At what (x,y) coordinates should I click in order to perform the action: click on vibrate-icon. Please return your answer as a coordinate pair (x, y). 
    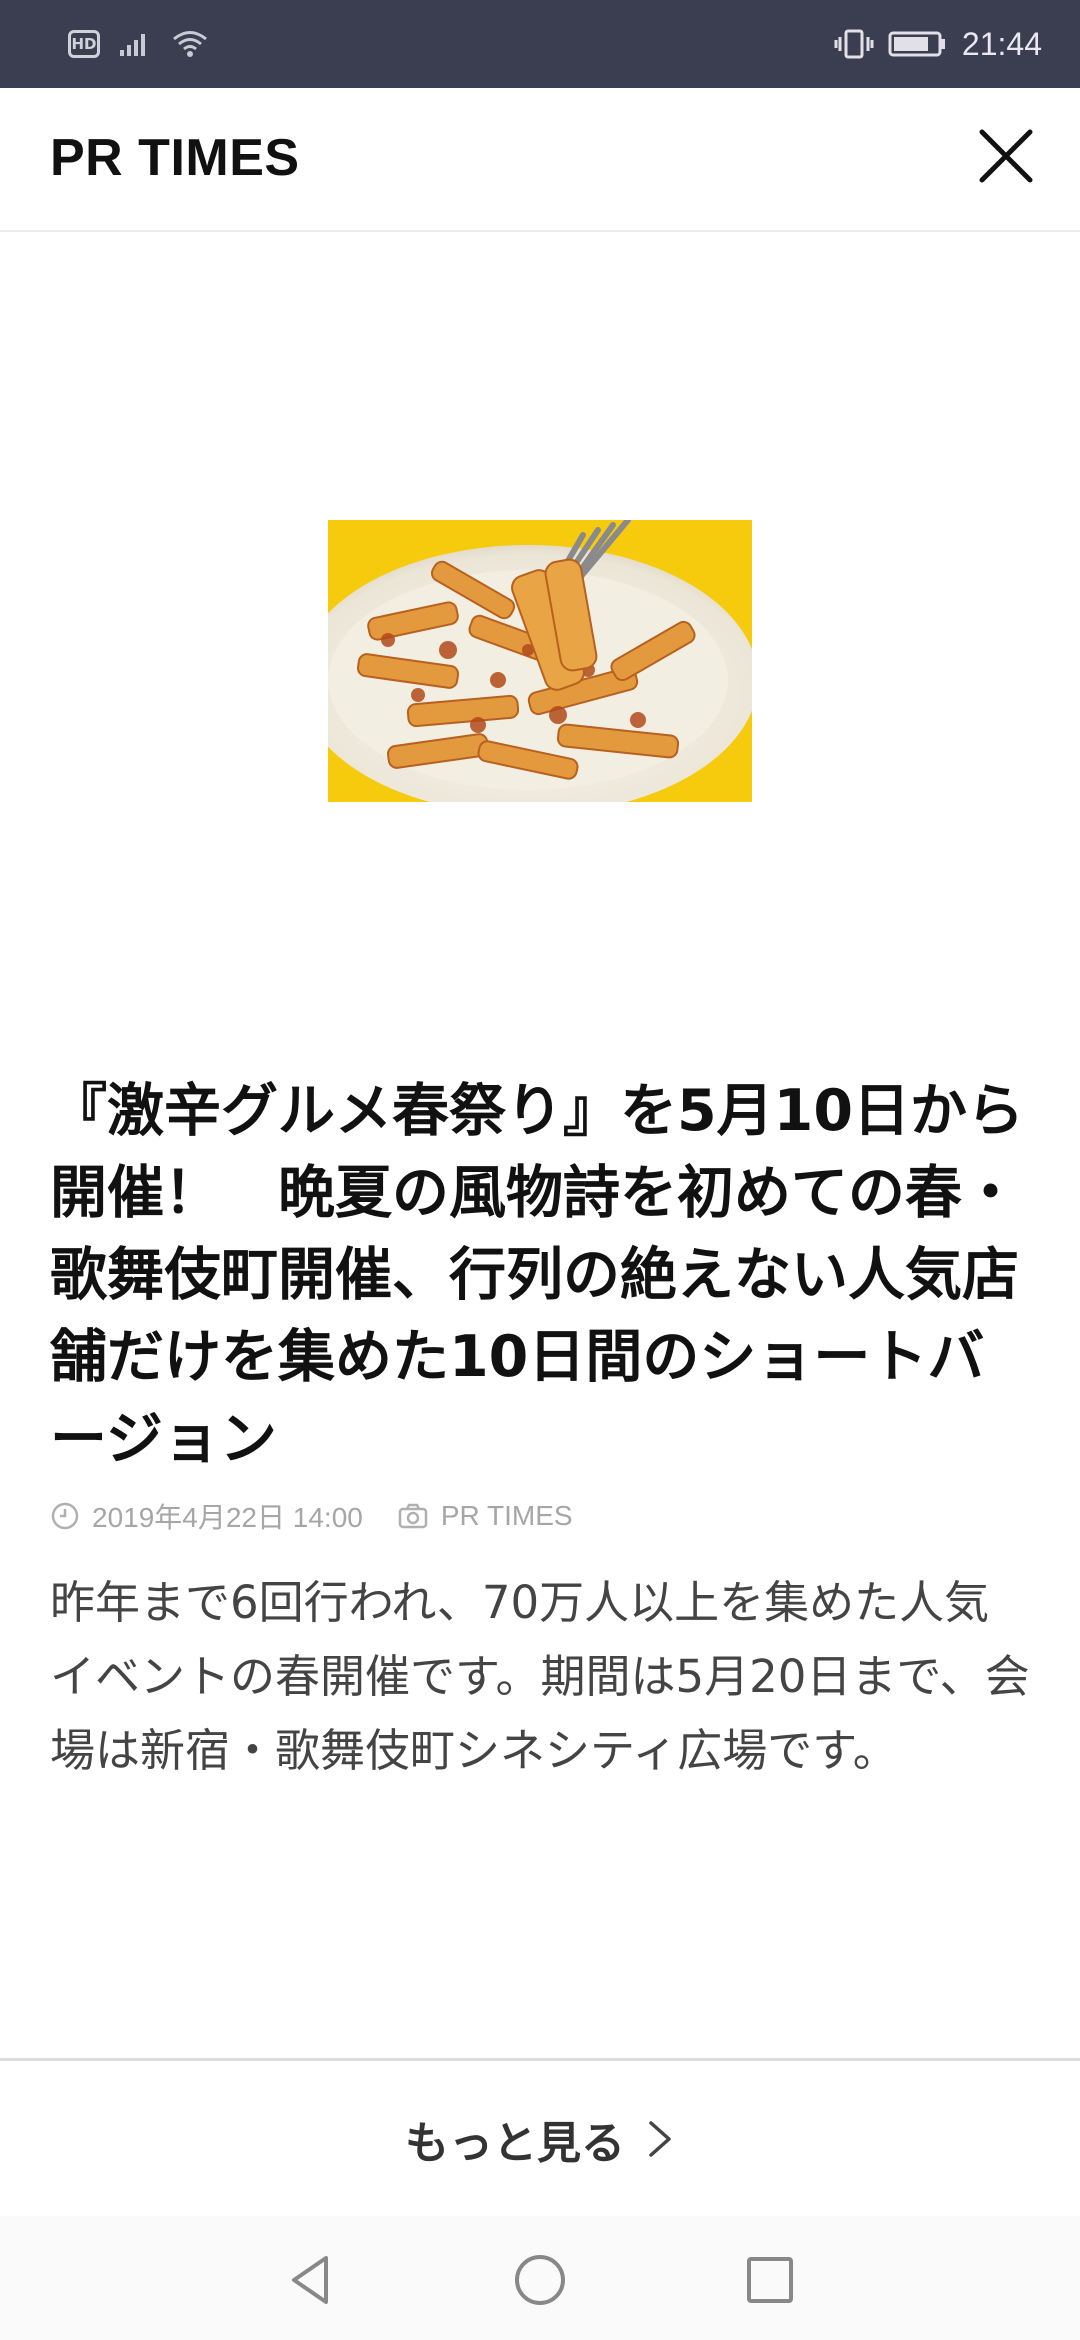
    Looking at the image, I should click on (854, 44).